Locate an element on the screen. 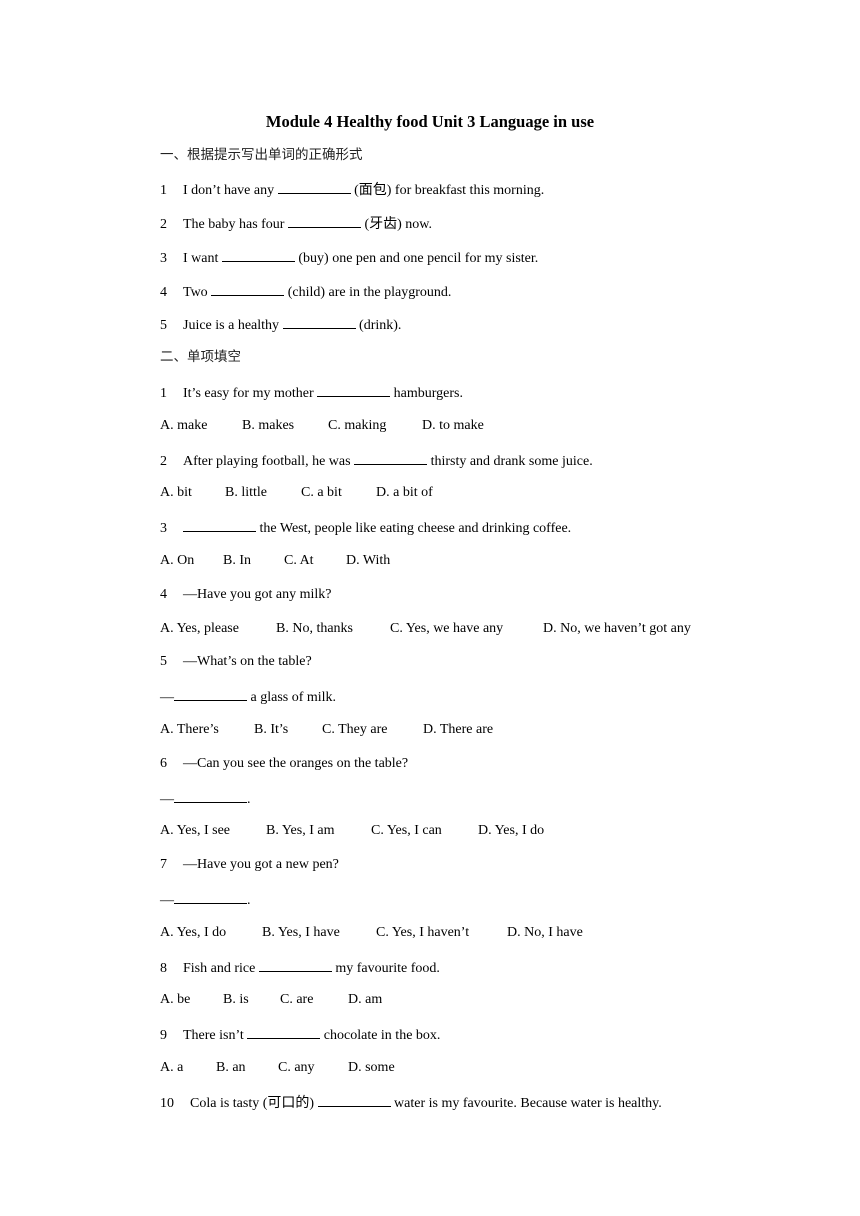 The height and width of the screenshot is (1216, 860). options-row: A. bit B. little C. a bit D. a bit of is located at coordinates (296, 493).